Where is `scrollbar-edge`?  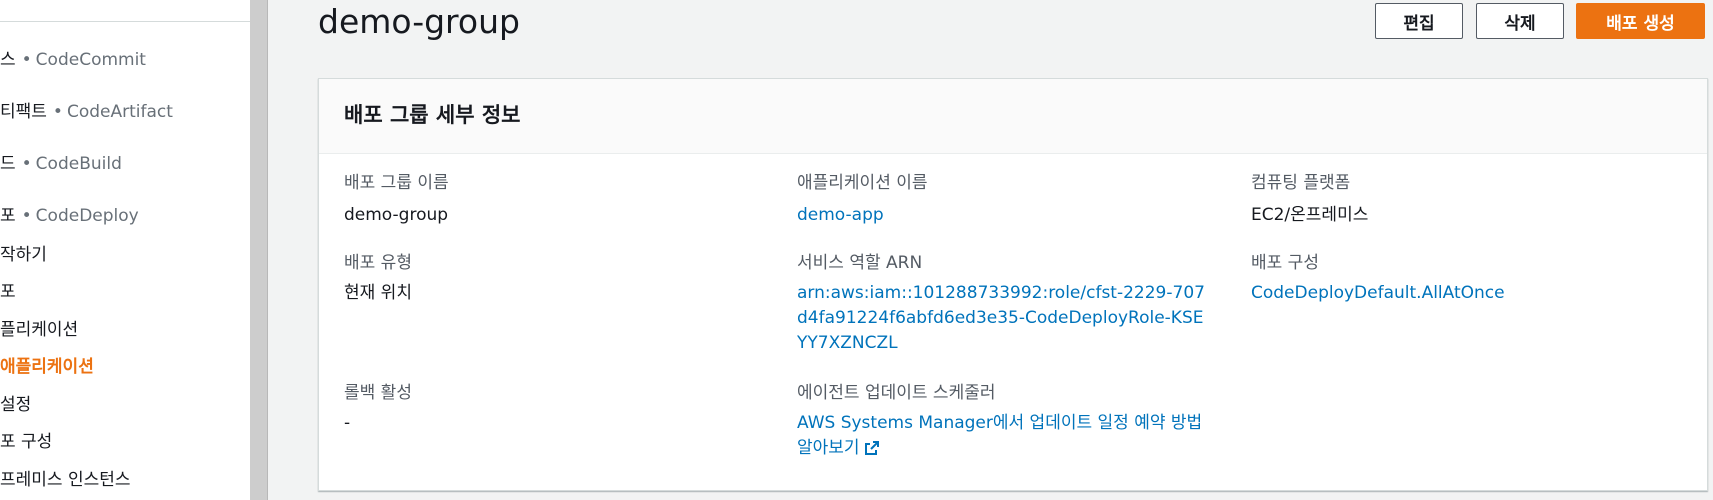
scrollbar-edge is located at coordinates (267, 250).